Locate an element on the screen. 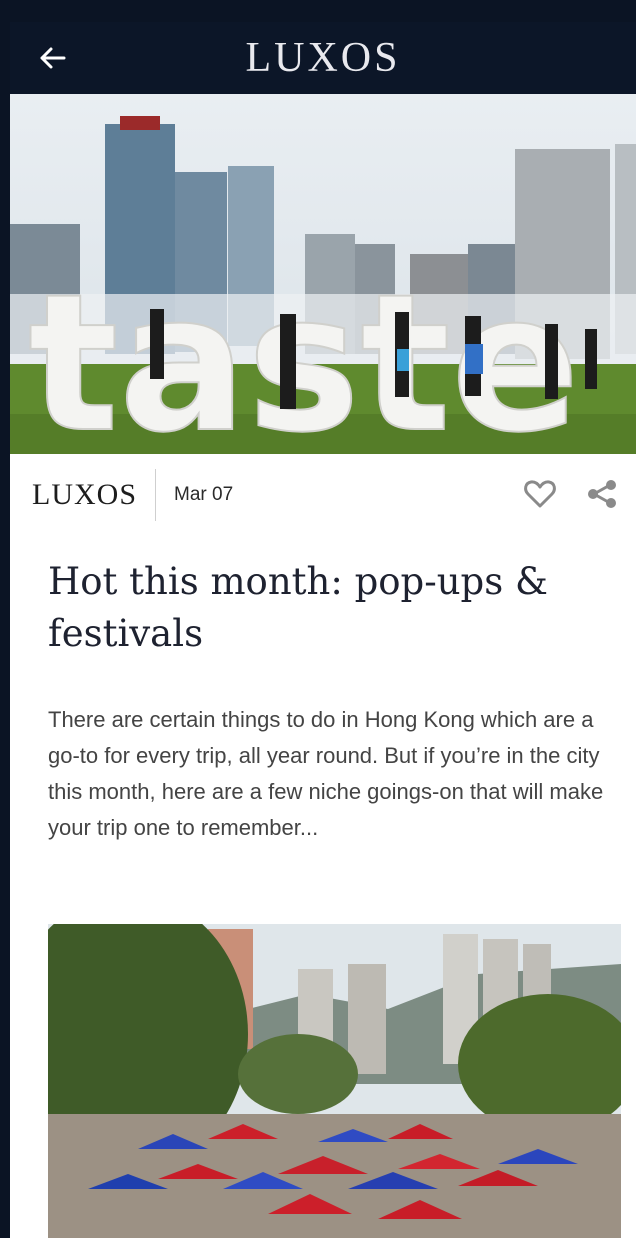 This screenshot has width=636, height=1238. app-title: LUXOS is located at coordinates (323, 58).